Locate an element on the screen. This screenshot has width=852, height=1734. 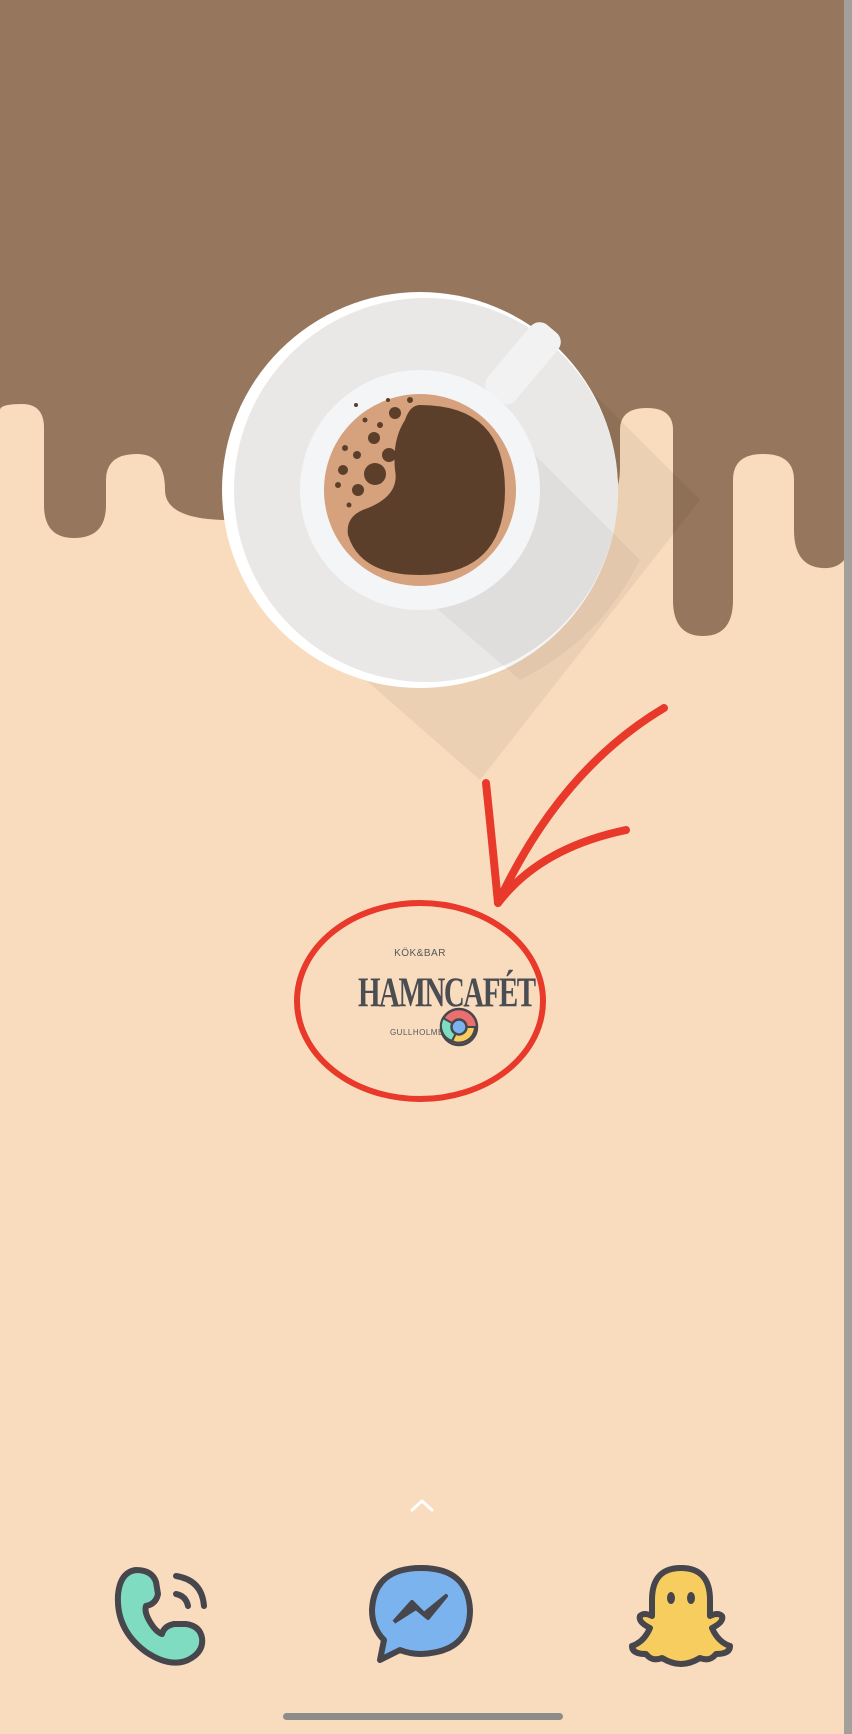
annotation is located at coordinates (481, 903).